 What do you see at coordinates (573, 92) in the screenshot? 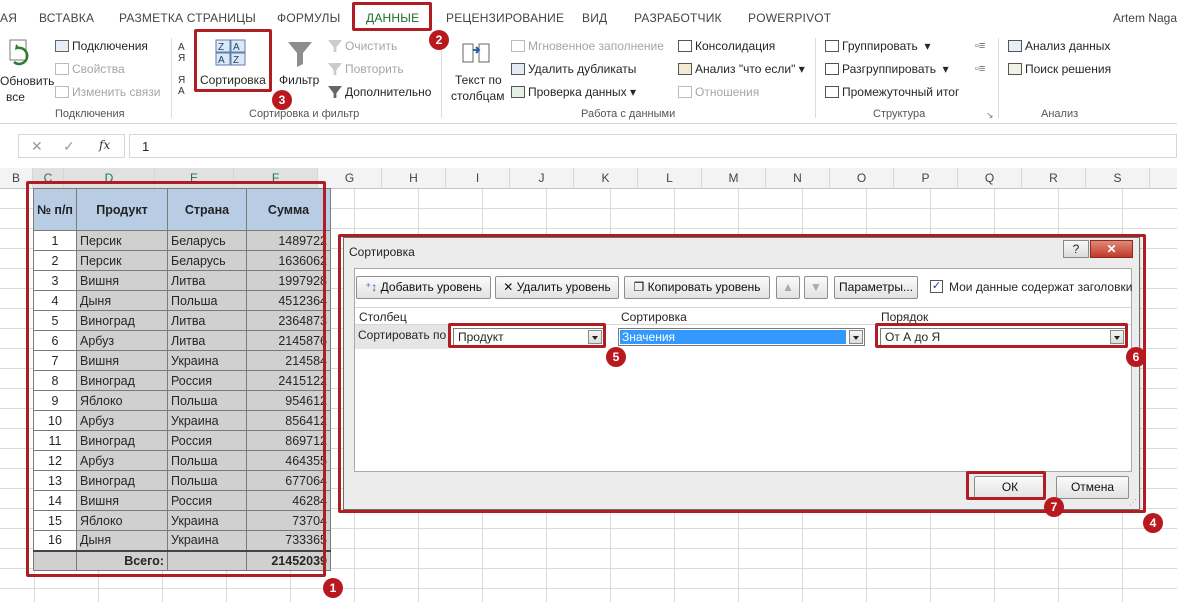
I see `data-validation-button: Проверка данных ▾` at bounding box center [573, 92].